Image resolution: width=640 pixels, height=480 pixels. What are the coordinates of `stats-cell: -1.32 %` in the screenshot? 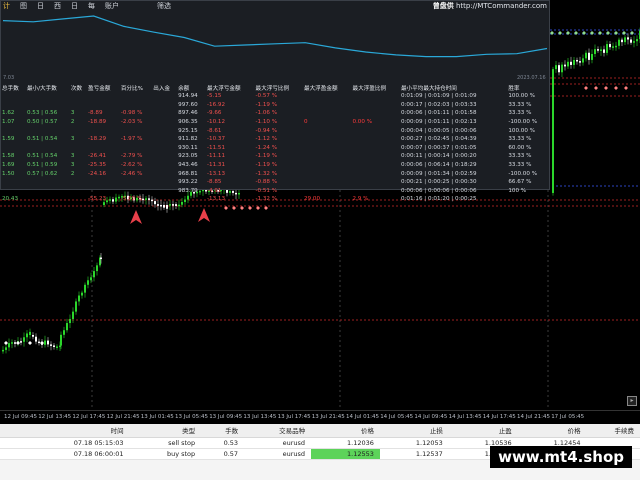 It's located at (266, 199).